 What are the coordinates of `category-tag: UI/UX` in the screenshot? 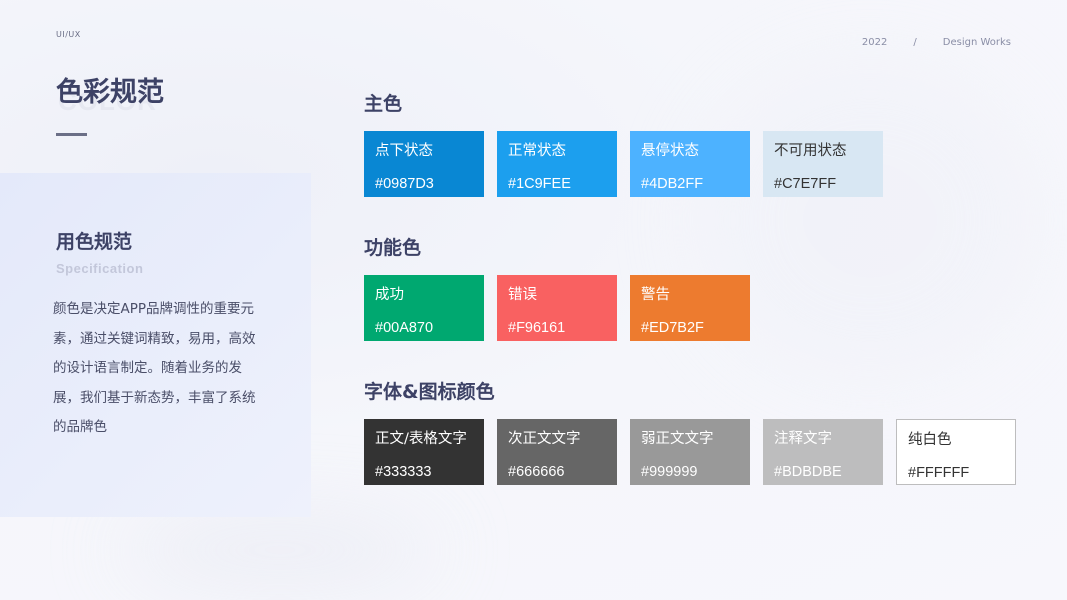 It's located at (68, 34).